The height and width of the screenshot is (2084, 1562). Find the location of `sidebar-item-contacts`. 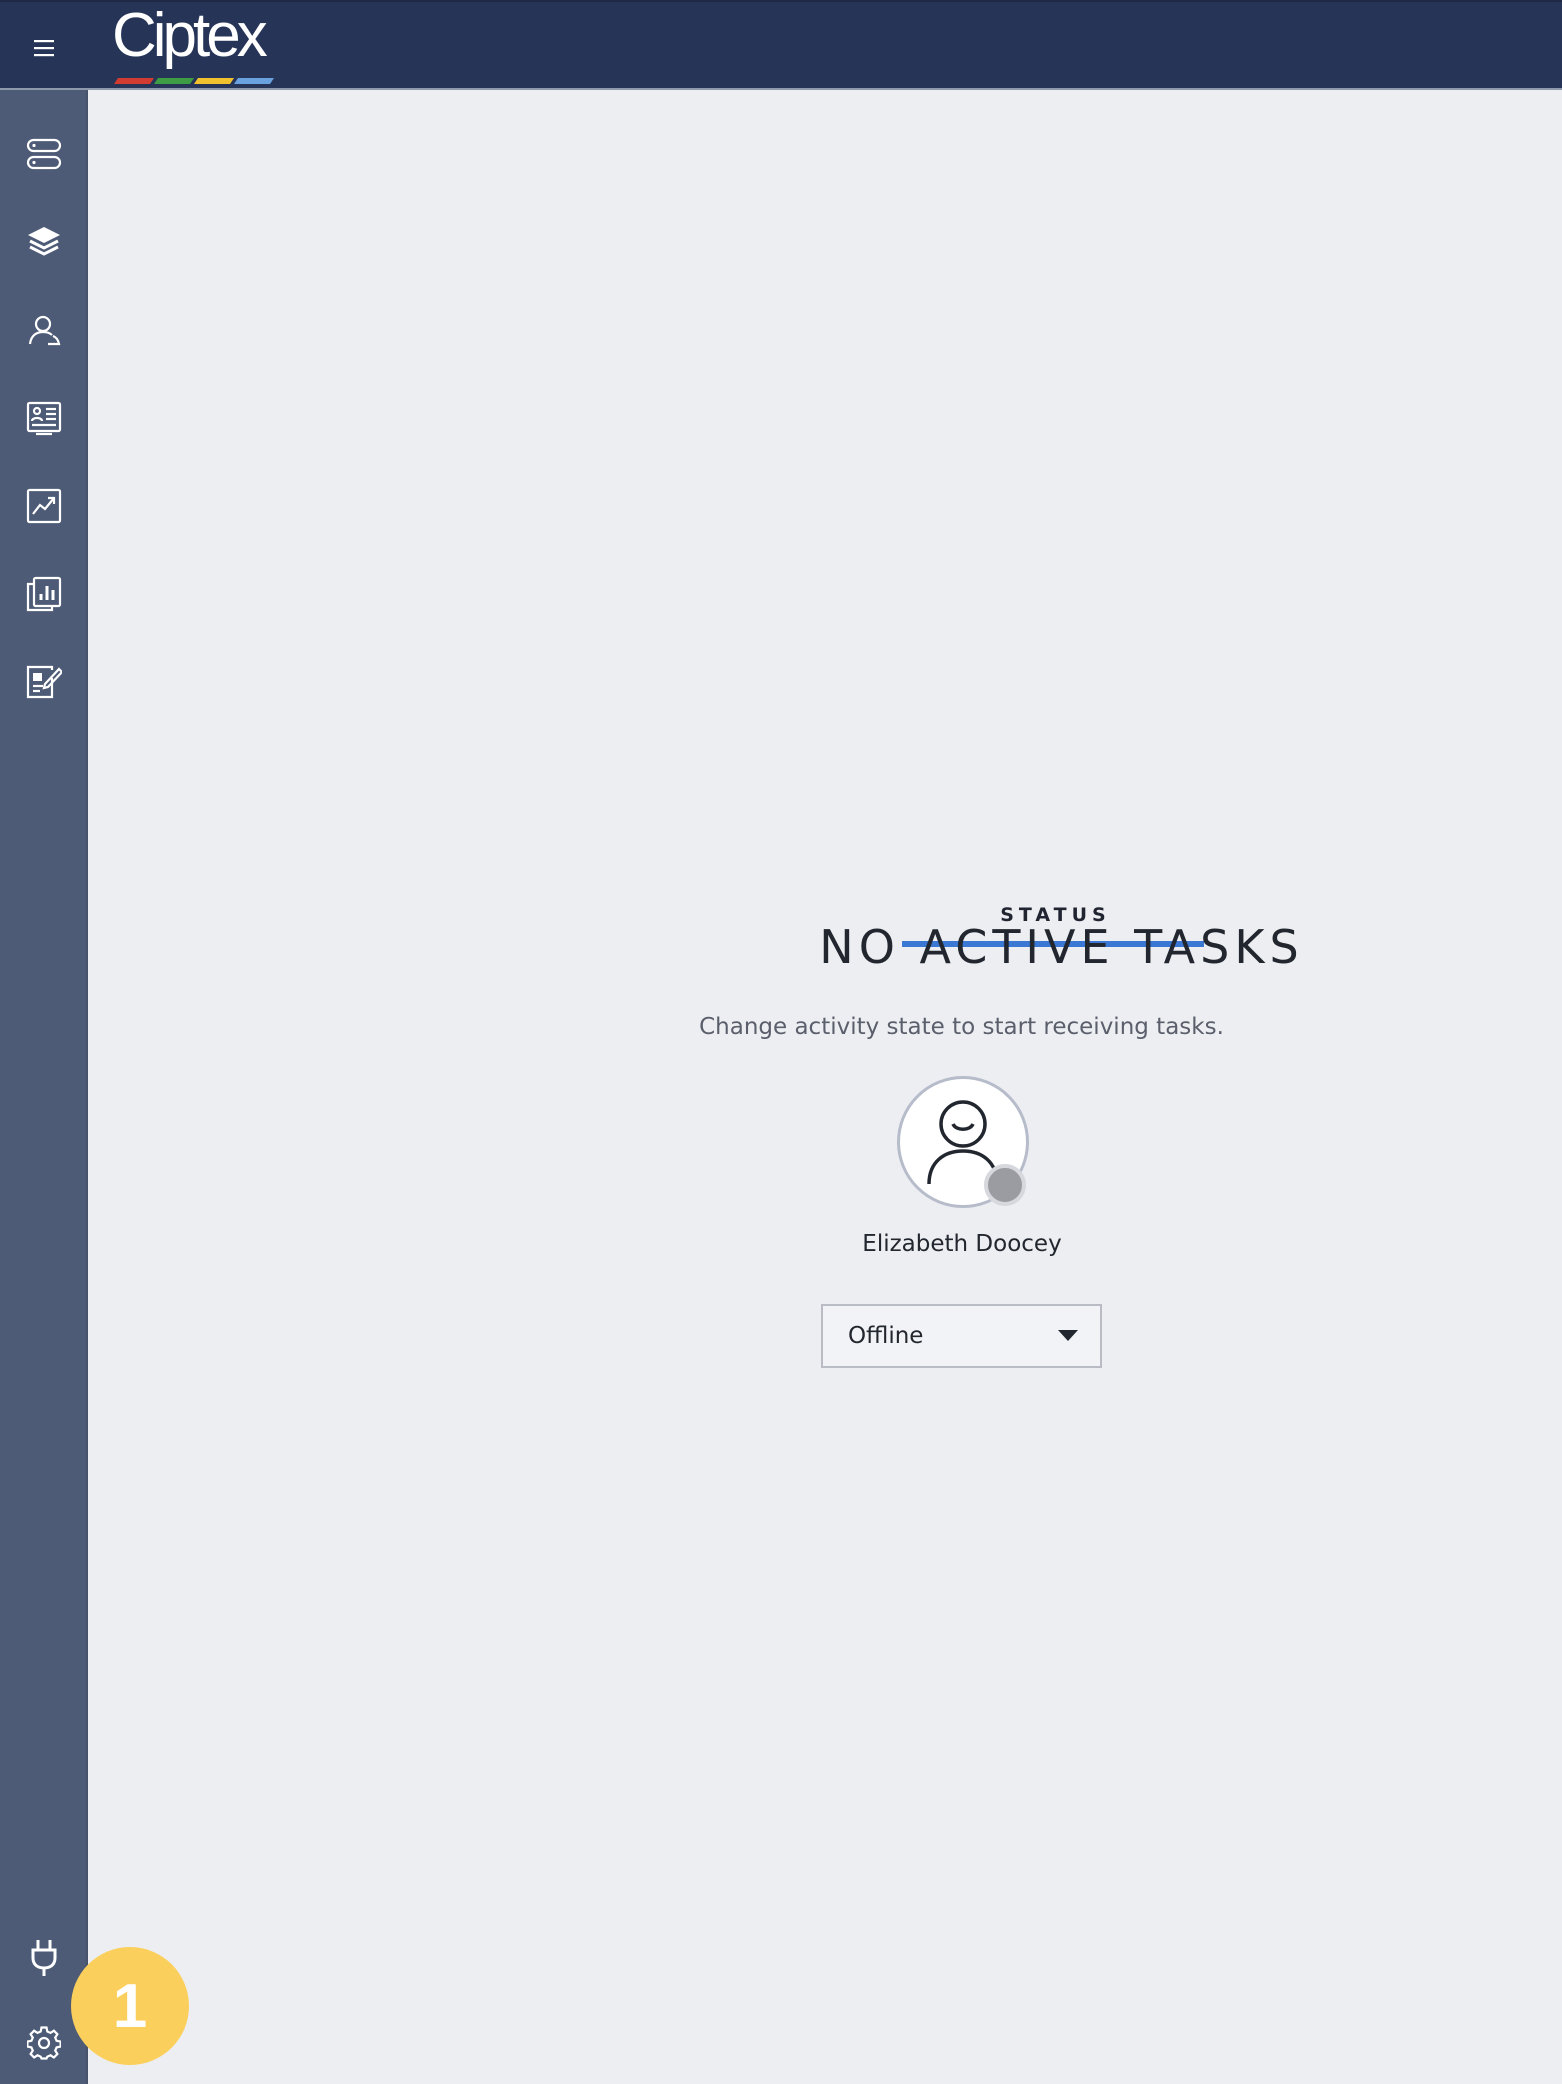

sidebar-item-contacts is located at coordinates (44, 330).